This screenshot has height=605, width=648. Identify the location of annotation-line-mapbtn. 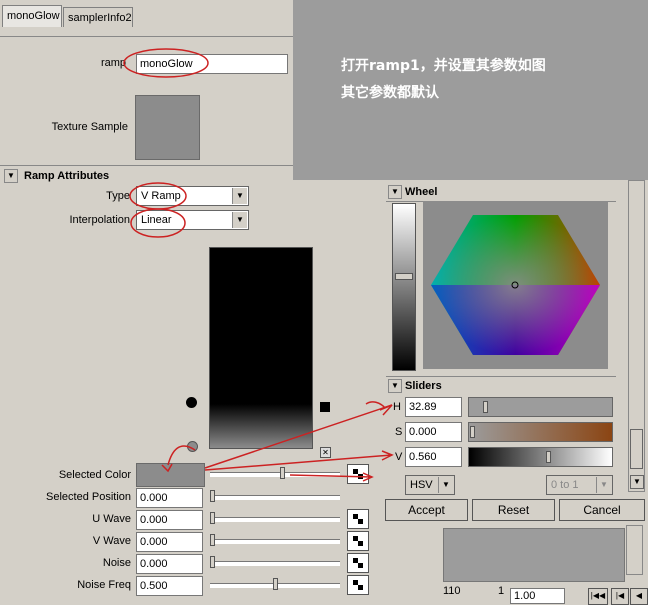
(331, 476).